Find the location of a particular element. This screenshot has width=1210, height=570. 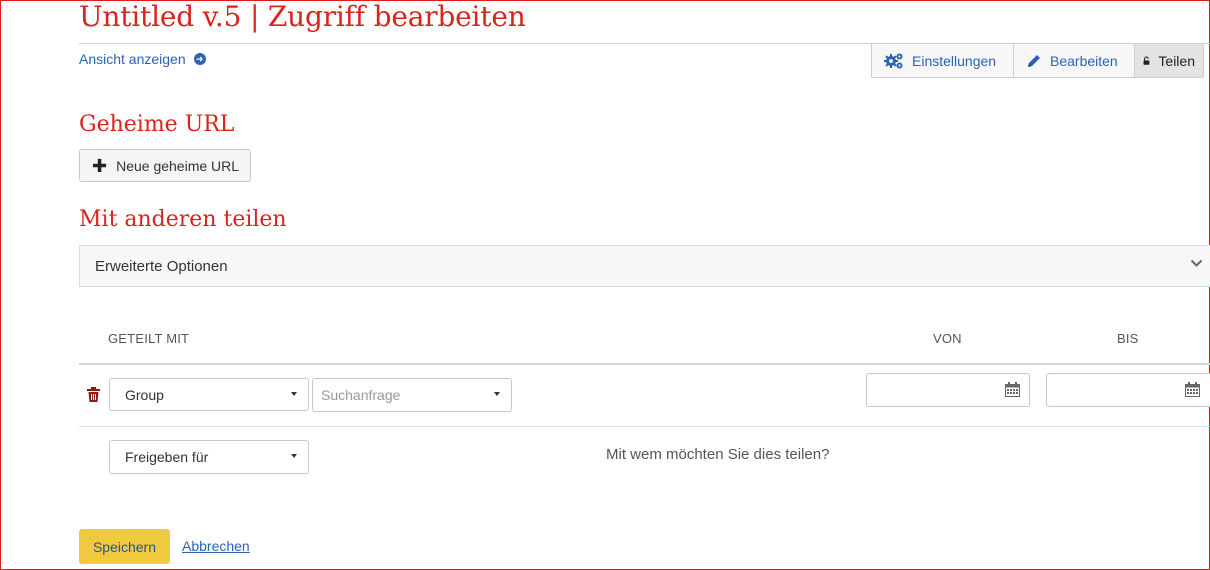

trash-icon is located at coordinates (93, 394).